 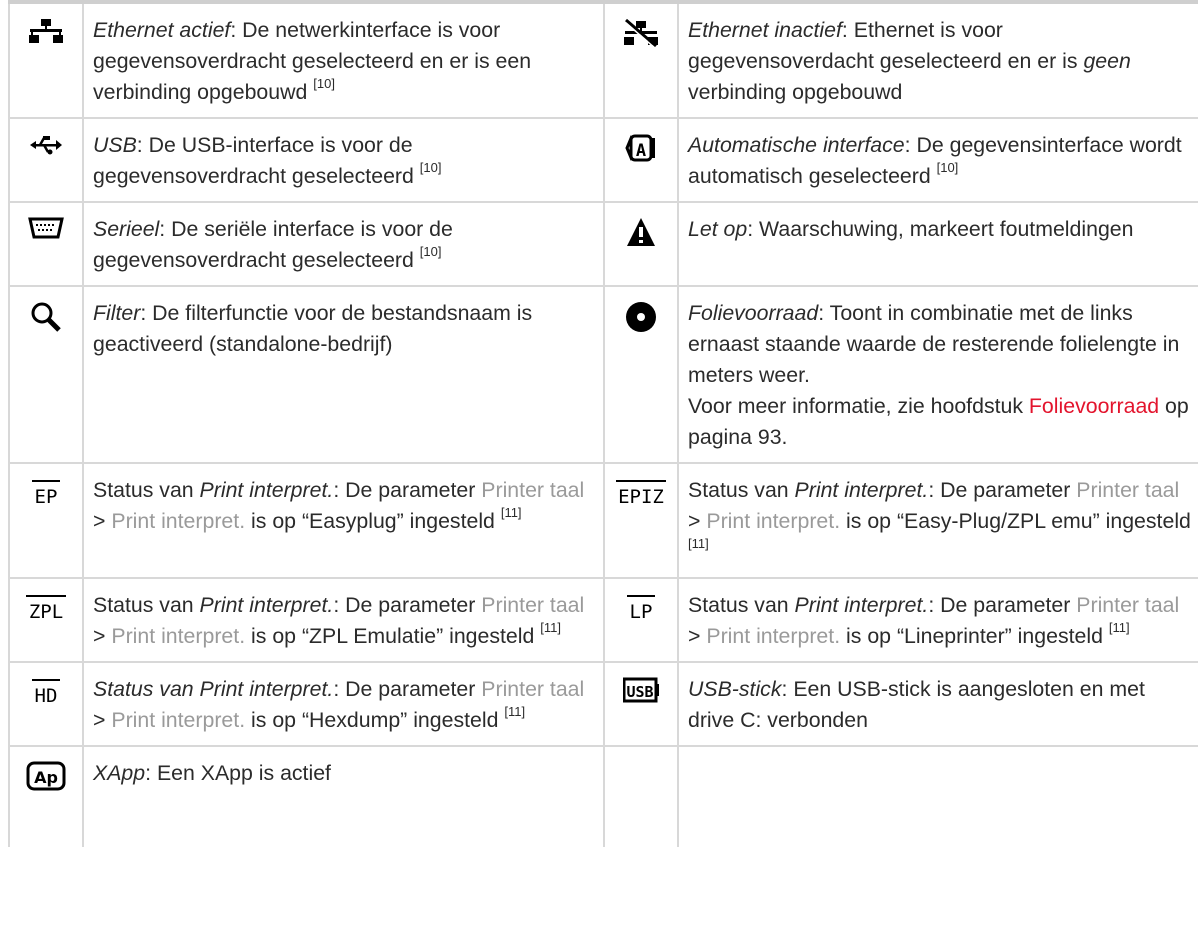 I want to click on icon-cell: Ap, so click(x=46, y=796).